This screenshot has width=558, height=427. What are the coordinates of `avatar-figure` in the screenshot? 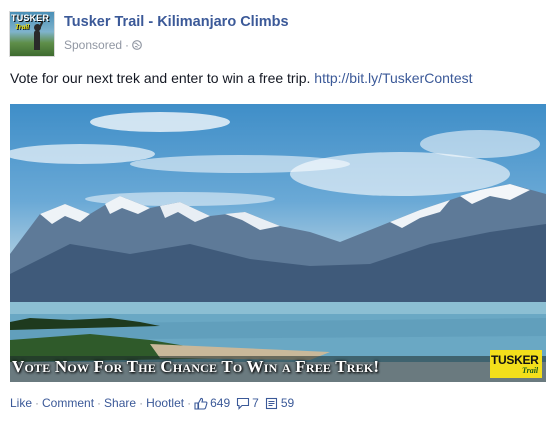 It's located at (37, 40).